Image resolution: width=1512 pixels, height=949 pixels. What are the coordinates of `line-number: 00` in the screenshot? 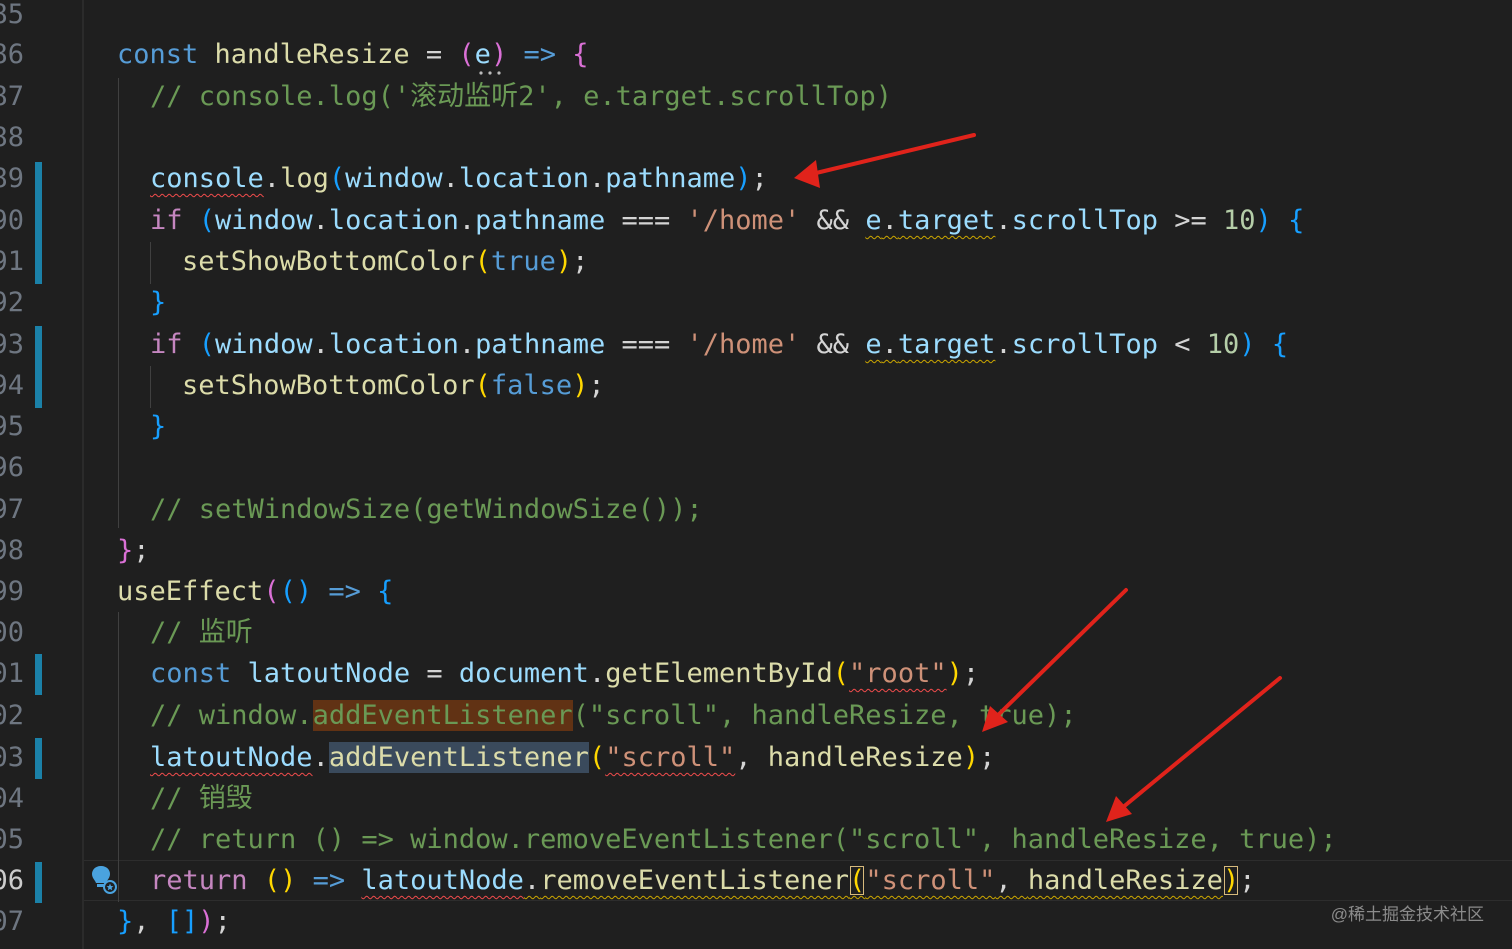 It's located at (20, 632).